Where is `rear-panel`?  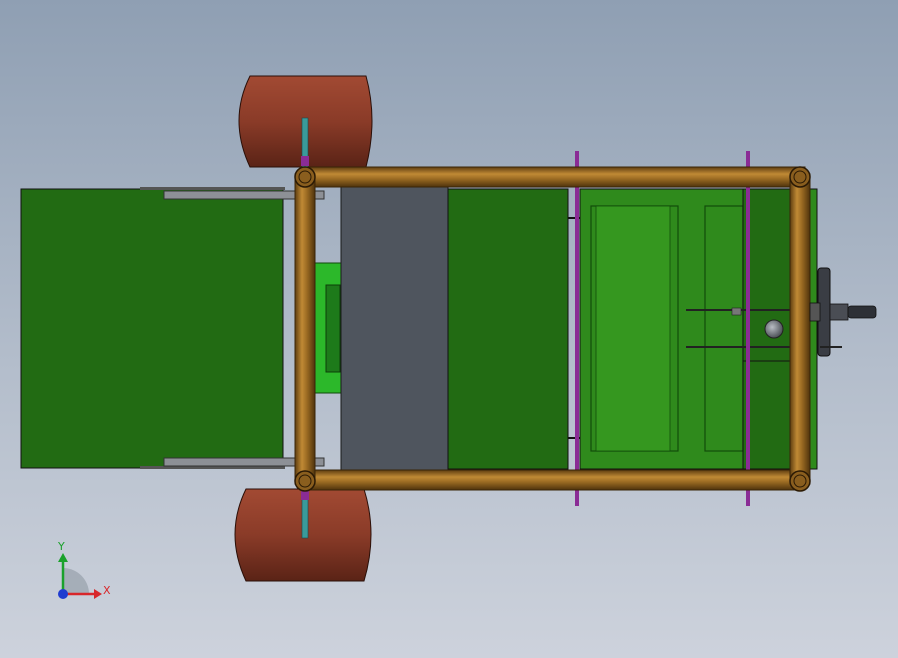 rear-panel is located at coordinates (152, 328).